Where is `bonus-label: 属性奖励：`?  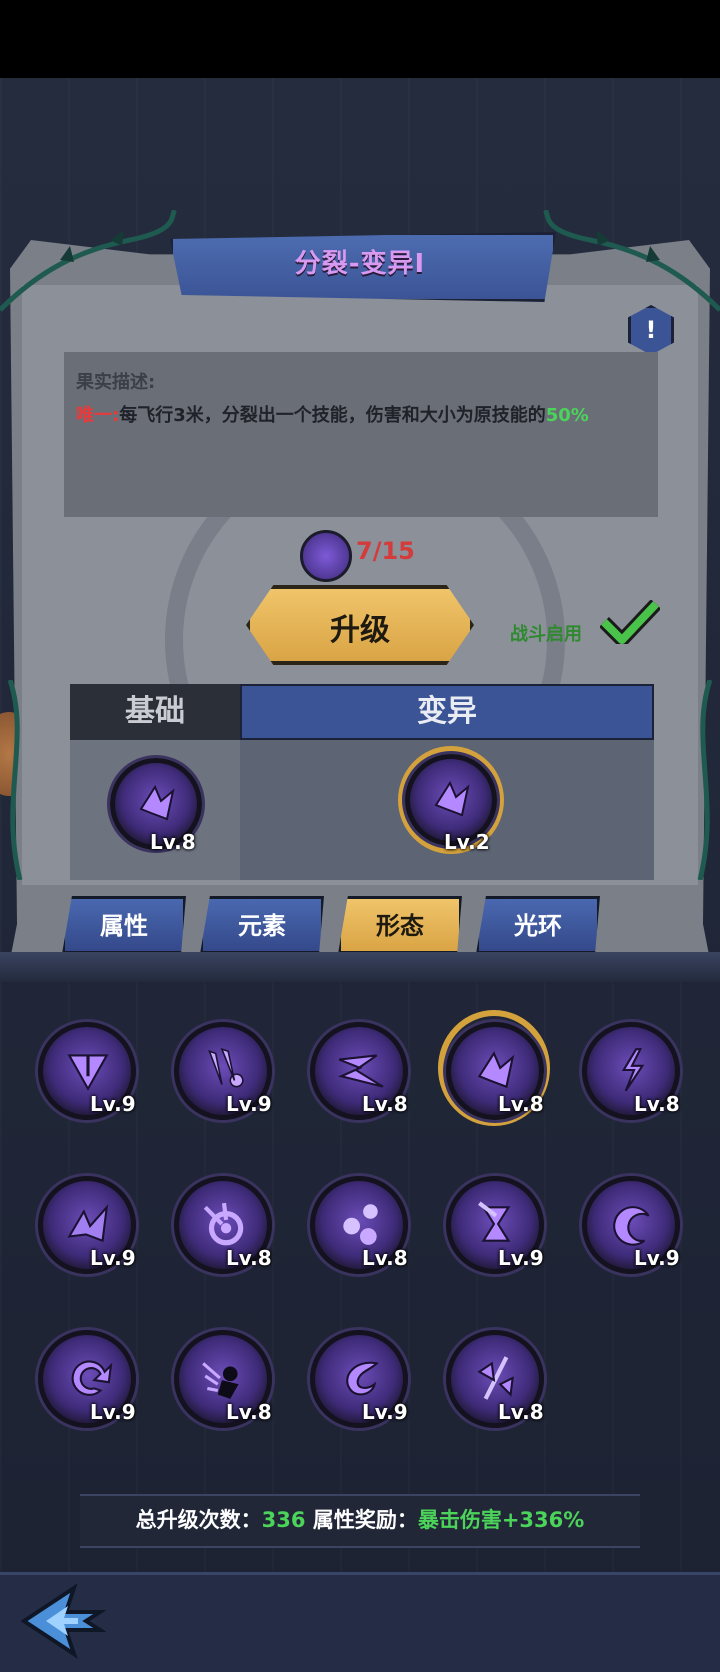
bonus-label: 属性奖励： is located at coordinates (365, 1520).